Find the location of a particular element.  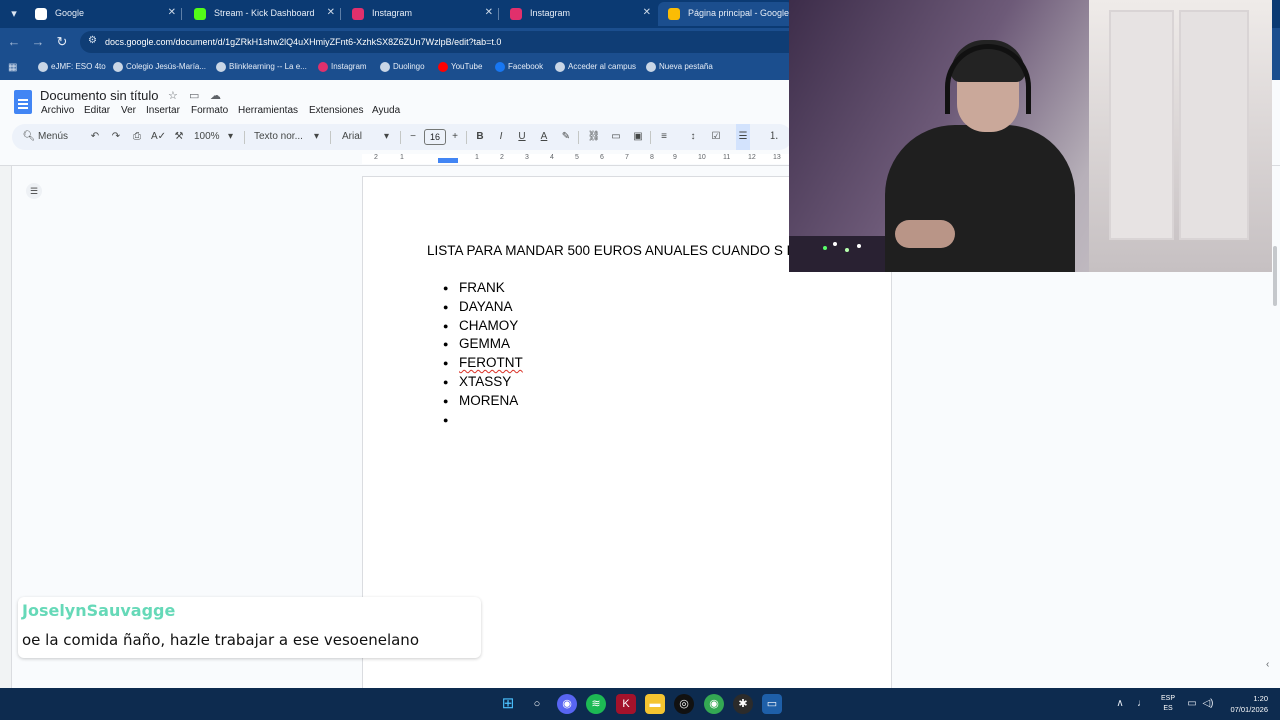

indent-marker is located at coordinates (448, 160).